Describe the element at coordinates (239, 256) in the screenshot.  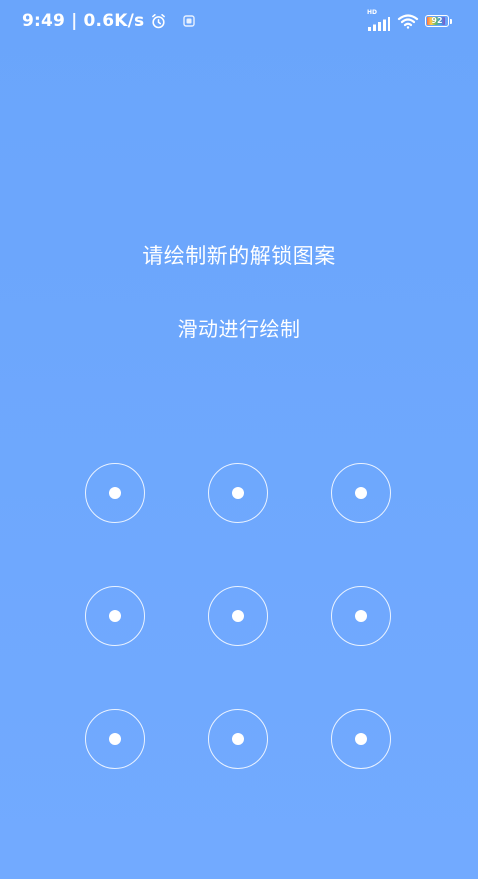
I see `lock-pattern-title: 请绘制新的解锁图案` at that location.